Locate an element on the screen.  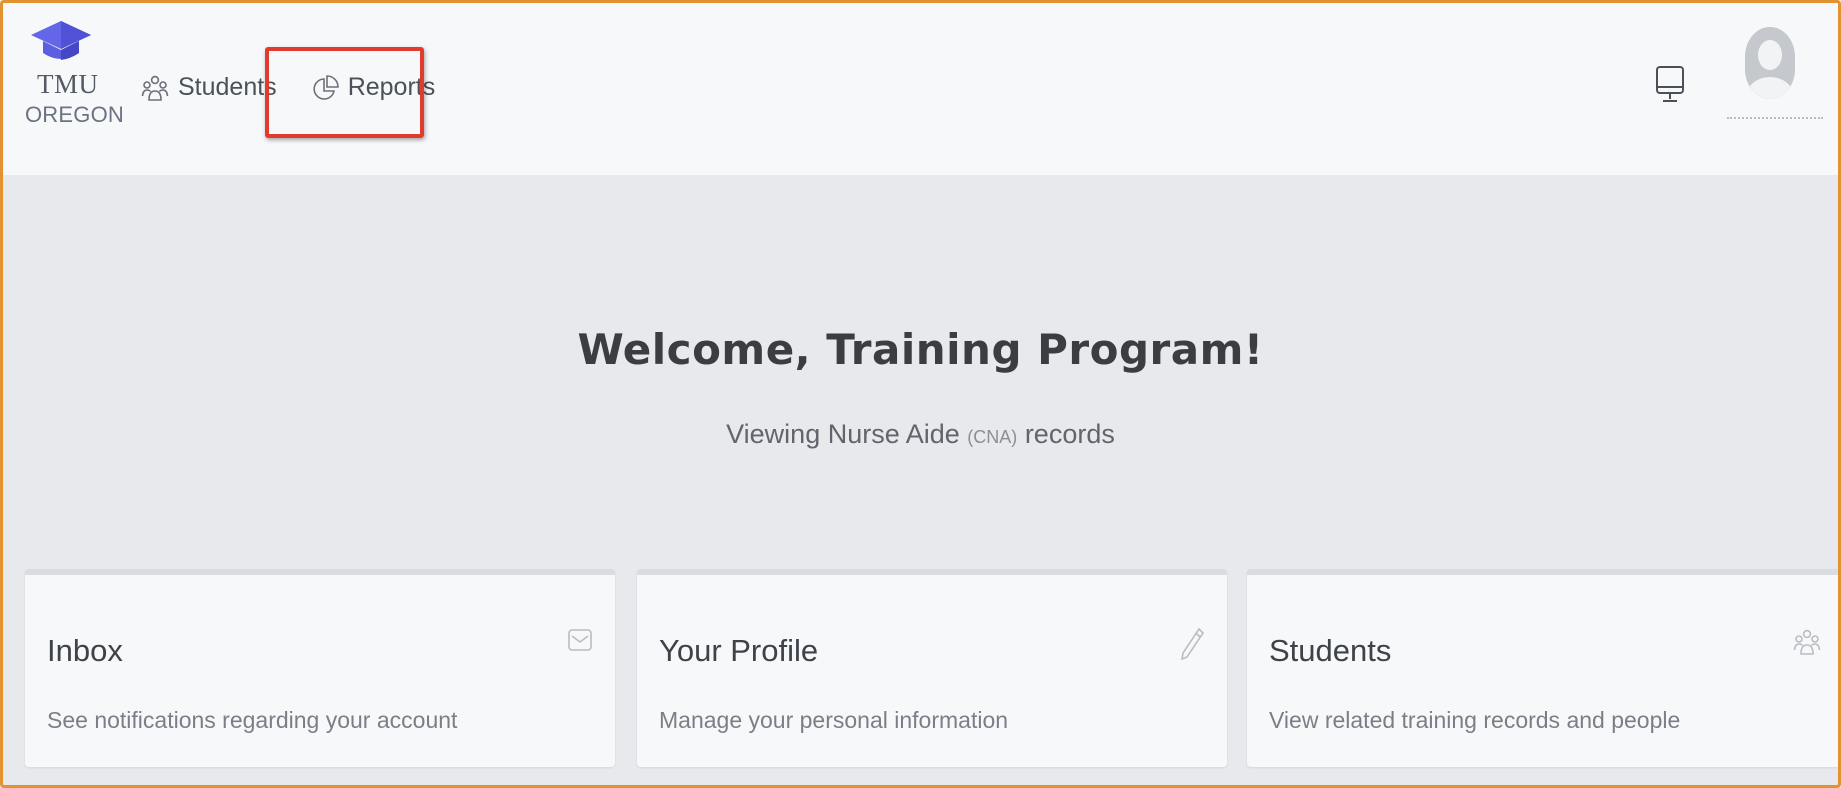
inbox-card-description: See notifications regarding your account is located at coordinates (252, 720).